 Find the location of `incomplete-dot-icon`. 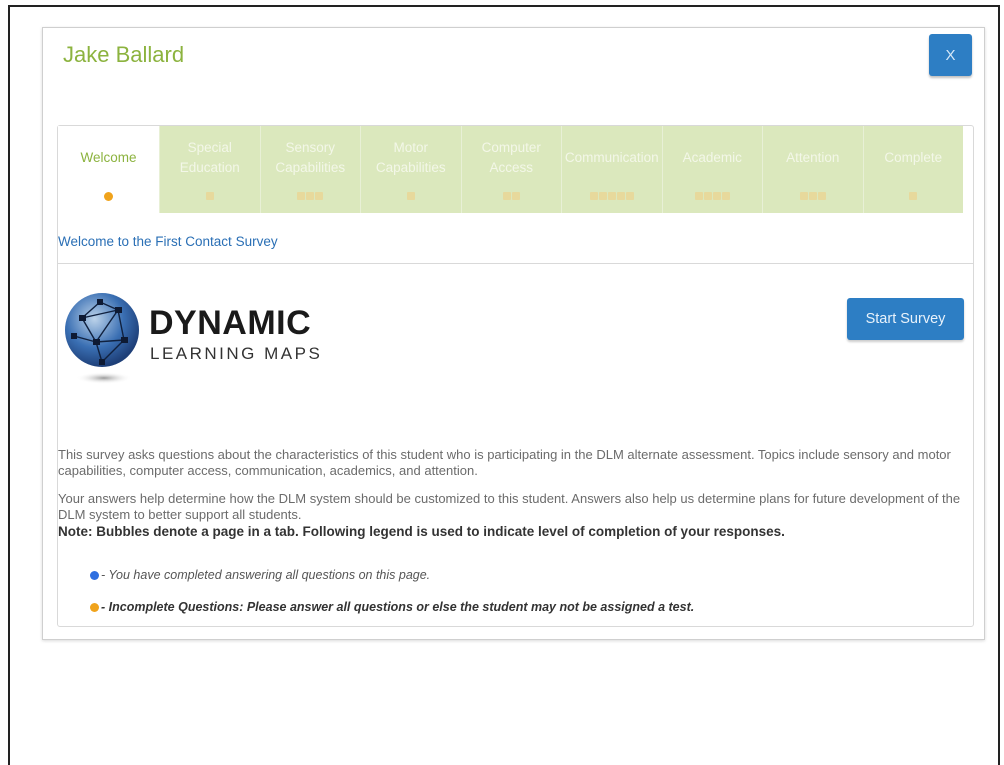

incomplete-dot-icon is located at coordinates (94, 607).